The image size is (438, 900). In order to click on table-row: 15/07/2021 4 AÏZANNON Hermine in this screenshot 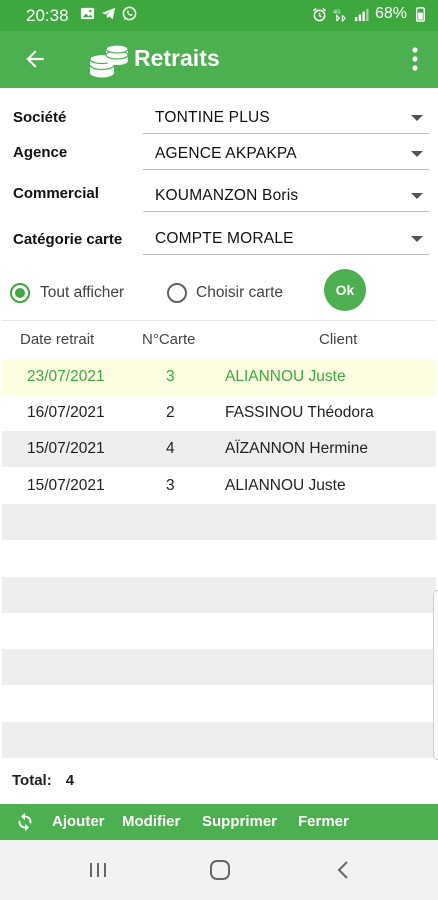, I will do `click(219, 449)`.